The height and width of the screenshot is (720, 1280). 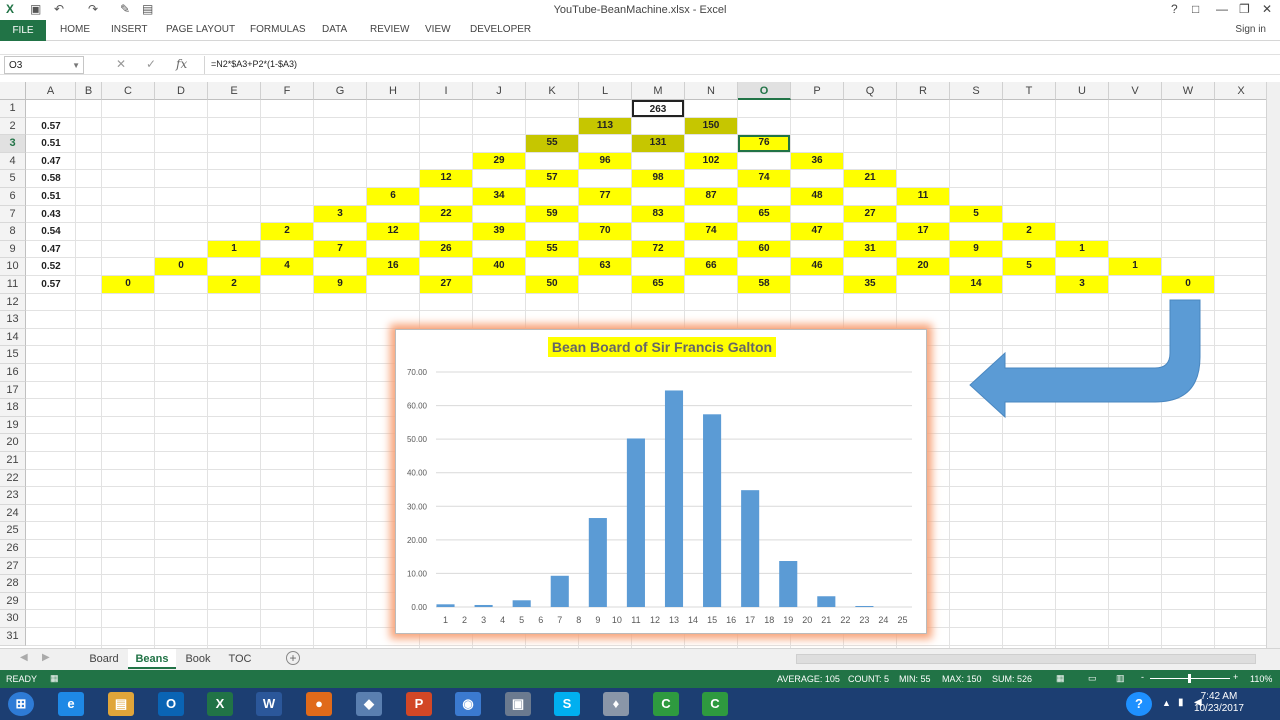 What do you see at coordinates (552, 284) in the screenshot?
I see `bean-cell-k11: 50` at bounding box center [552, 284].